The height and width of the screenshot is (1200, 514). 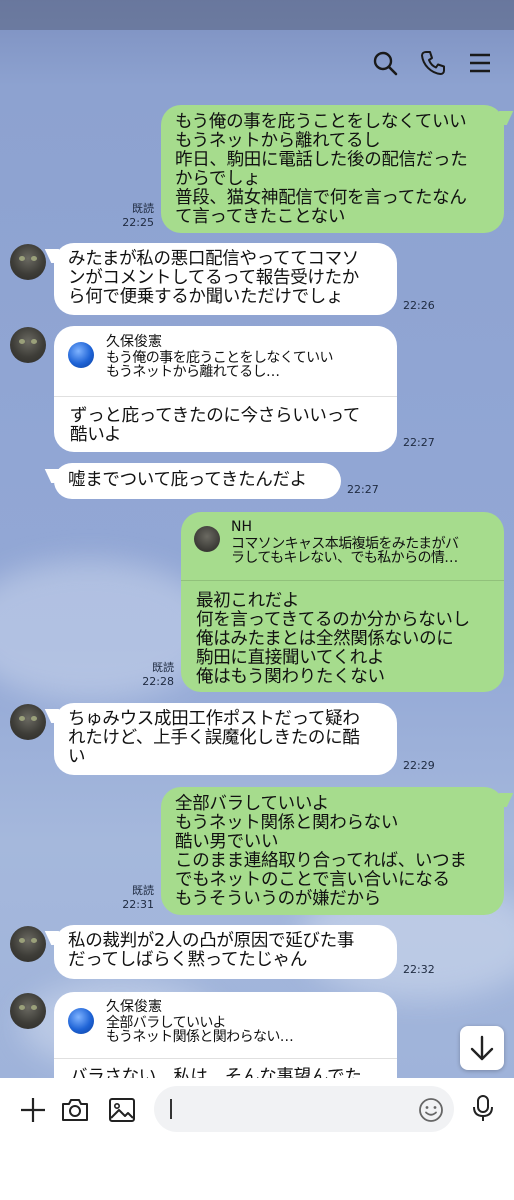 I want to click on image-icon, so click(x=122, y=1110).